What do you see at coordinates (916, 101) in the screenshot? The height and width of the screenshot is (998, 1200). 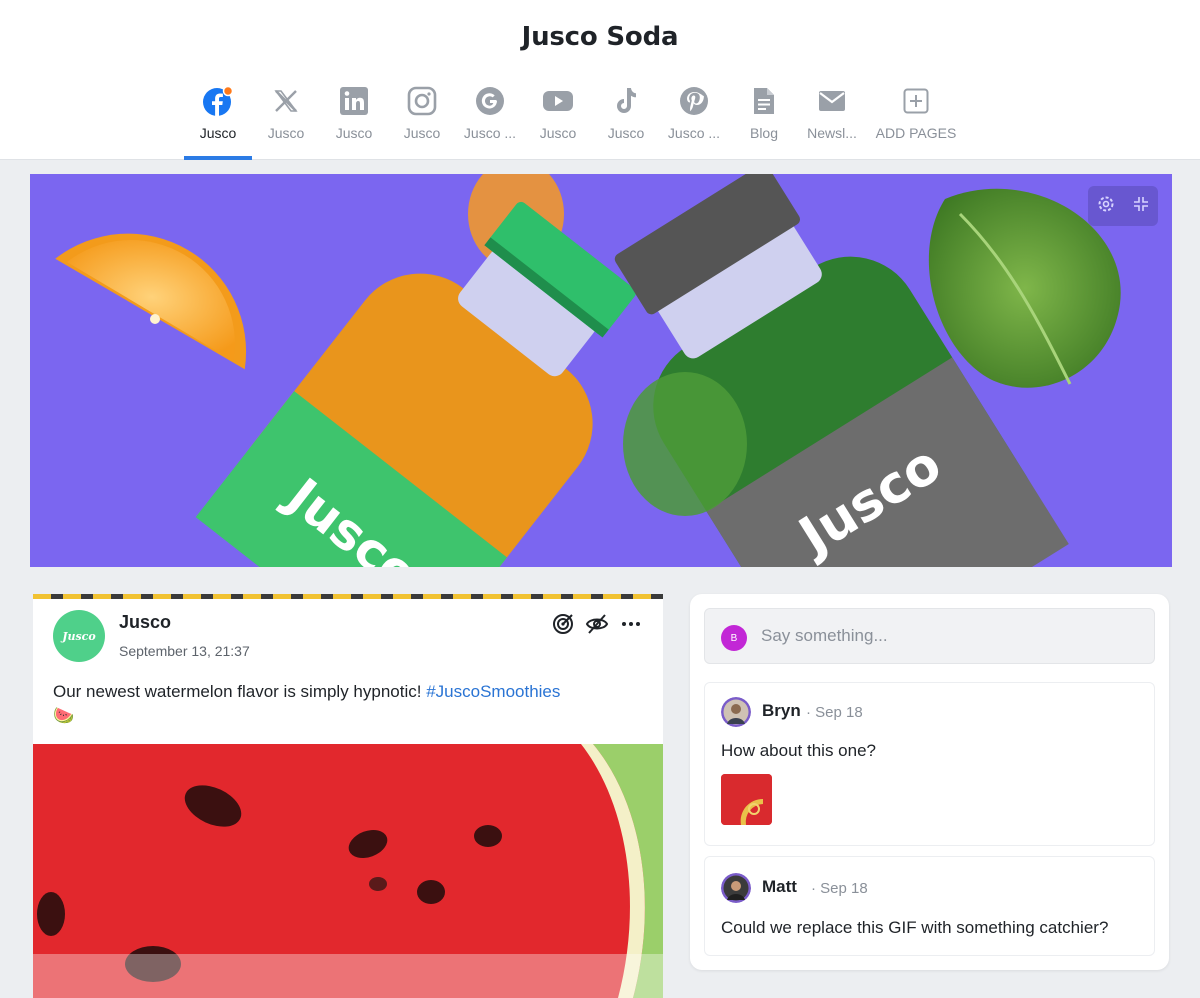 I see `add-icon` at bounding box center [916, 101].